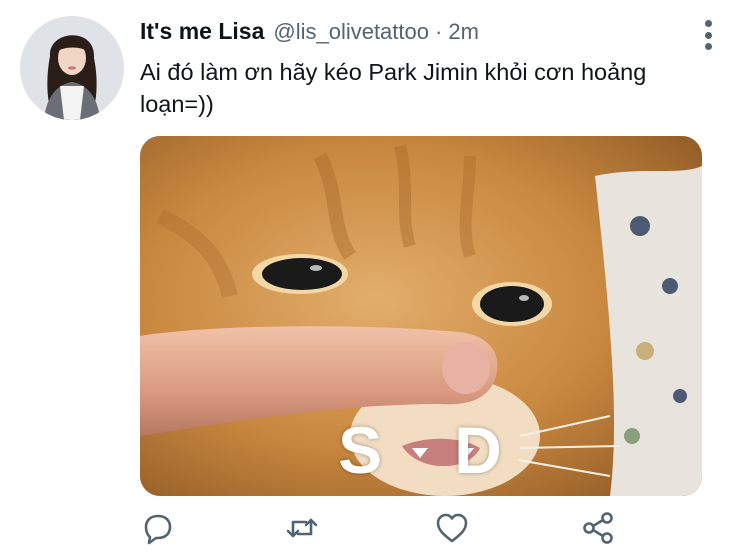 The height and width of the screenshot is (558, 750). I want to click on retweet-icon, so click(302, 528).